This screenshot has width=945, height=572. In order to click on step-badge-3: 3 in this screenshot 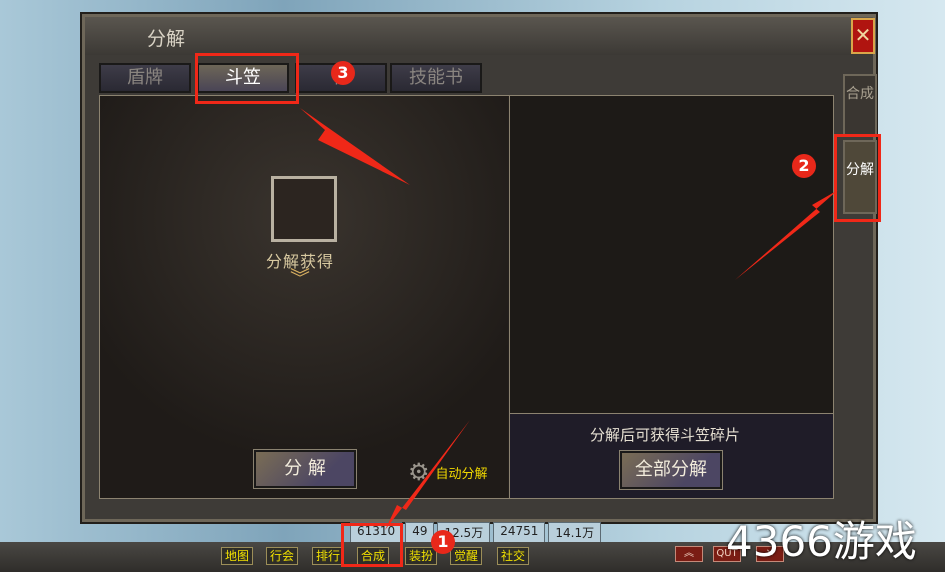, I will do `click(343, 73)`.